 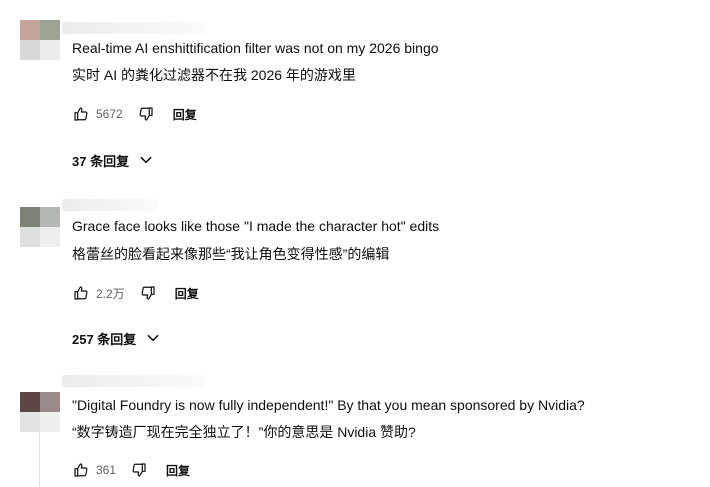 I want to click on like-count: 361, so click(x=106, y=470).